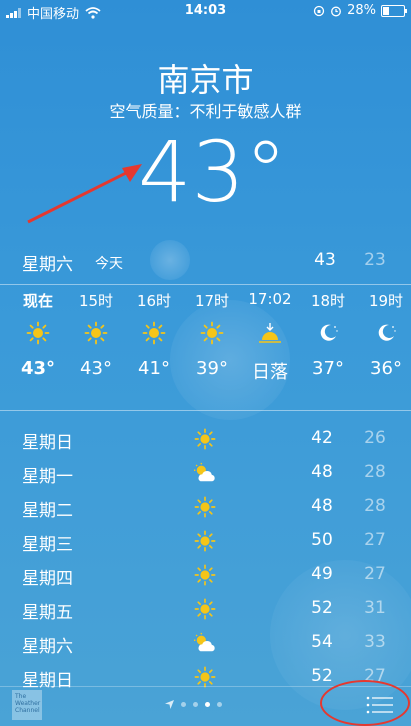 The height and width of the screenshot is (726, 411). I want to click on daily-high: 54, so click(322, 642).